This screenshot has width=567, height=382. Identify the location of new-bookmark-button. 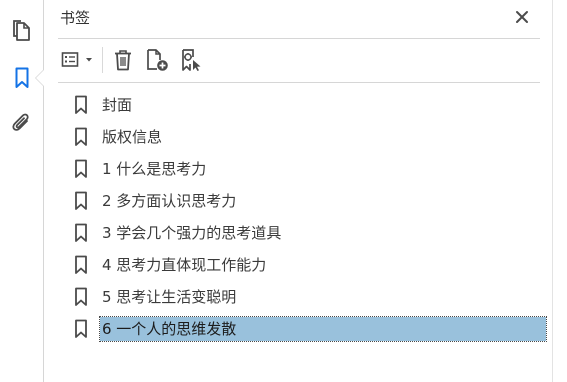
(157, 60).